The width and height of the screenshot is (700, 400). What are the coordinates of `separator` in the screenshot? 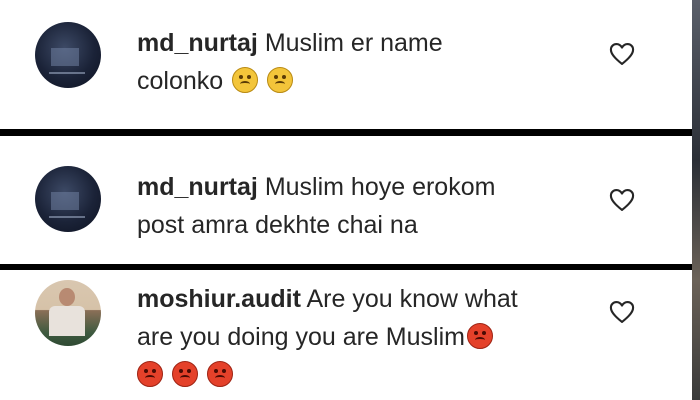 It's located at (350, 132).